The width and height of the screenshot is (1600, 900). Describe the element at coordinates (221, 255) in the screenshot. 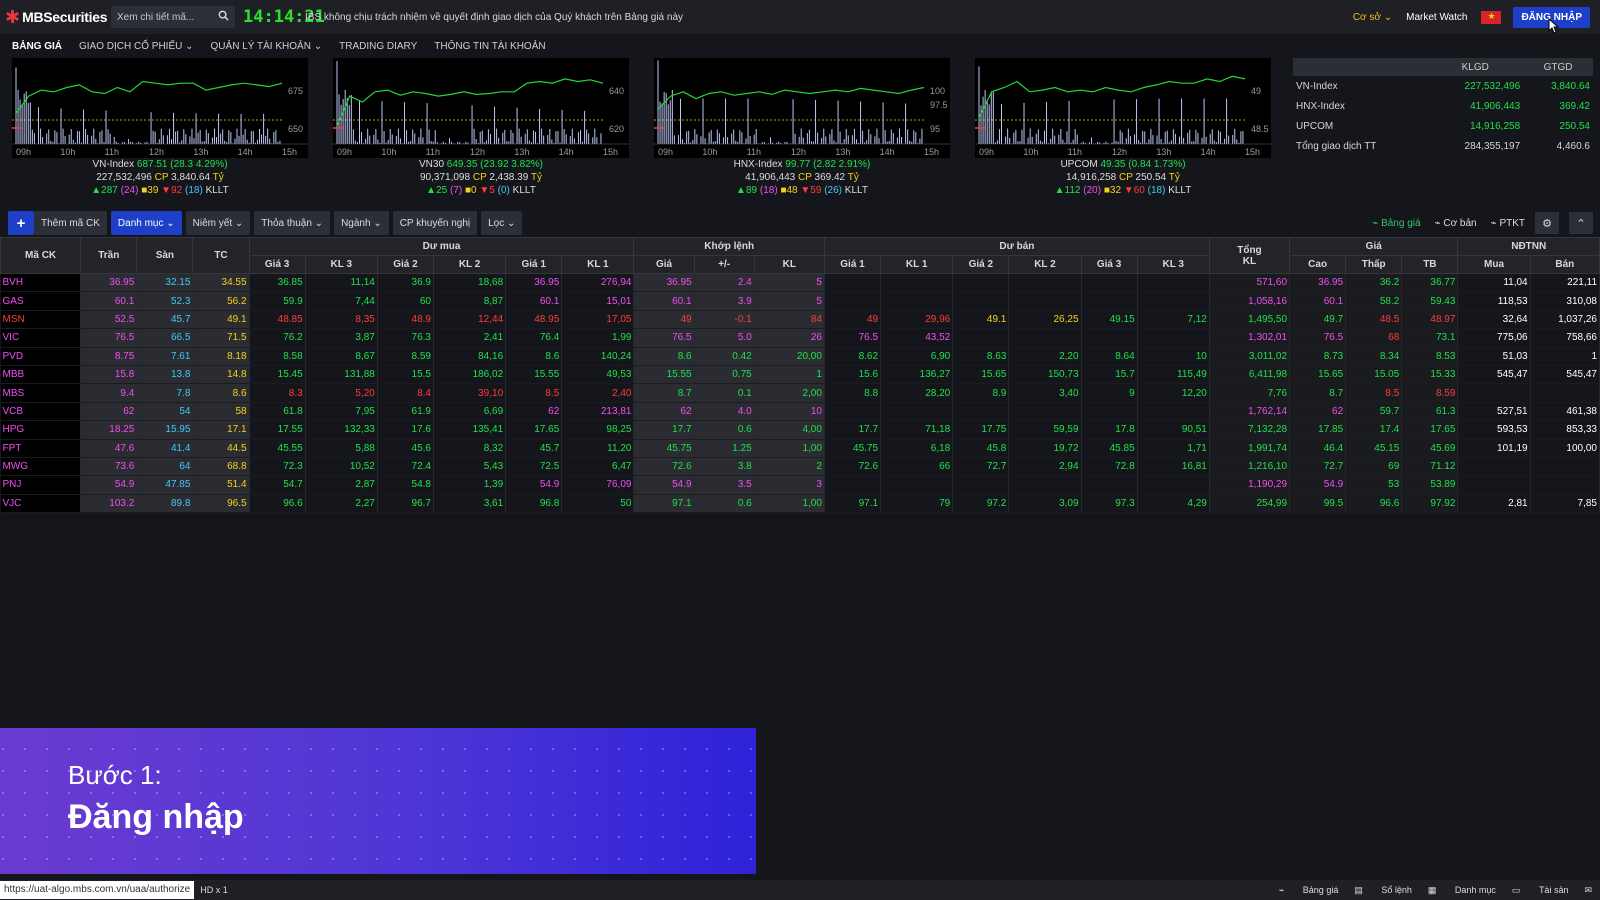

I see `col-tc: TC` at that location.